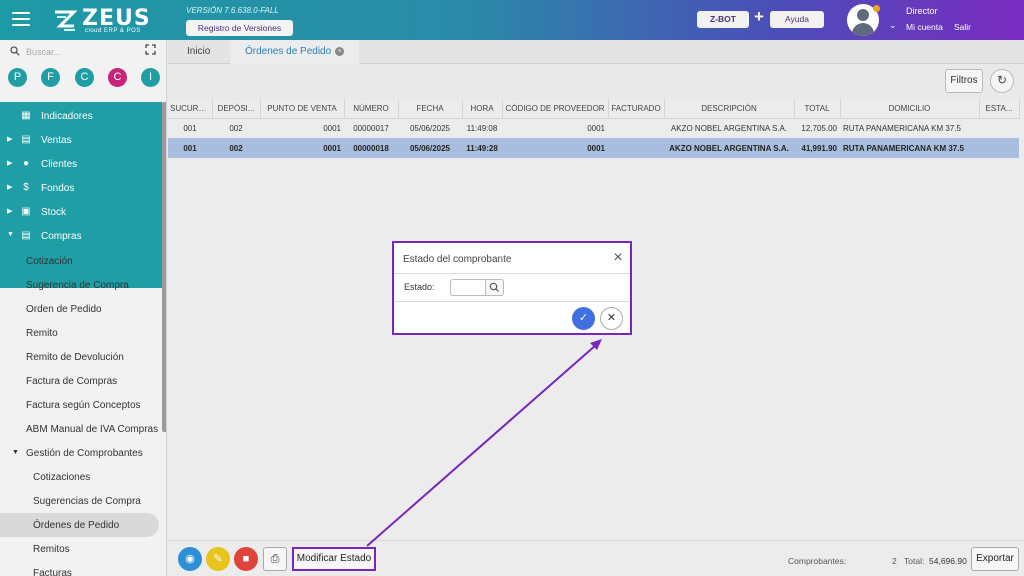 The height and width of the screenshot is (576, 1024). I want to click on estado-input, so click(468, 287).